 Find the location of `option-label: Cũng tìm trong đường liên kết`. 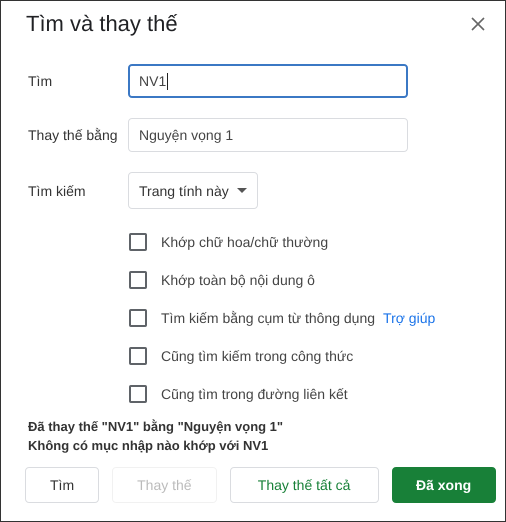

option-label: Cũng tìm trong đường liên kết is located at coordinates (254, 394).